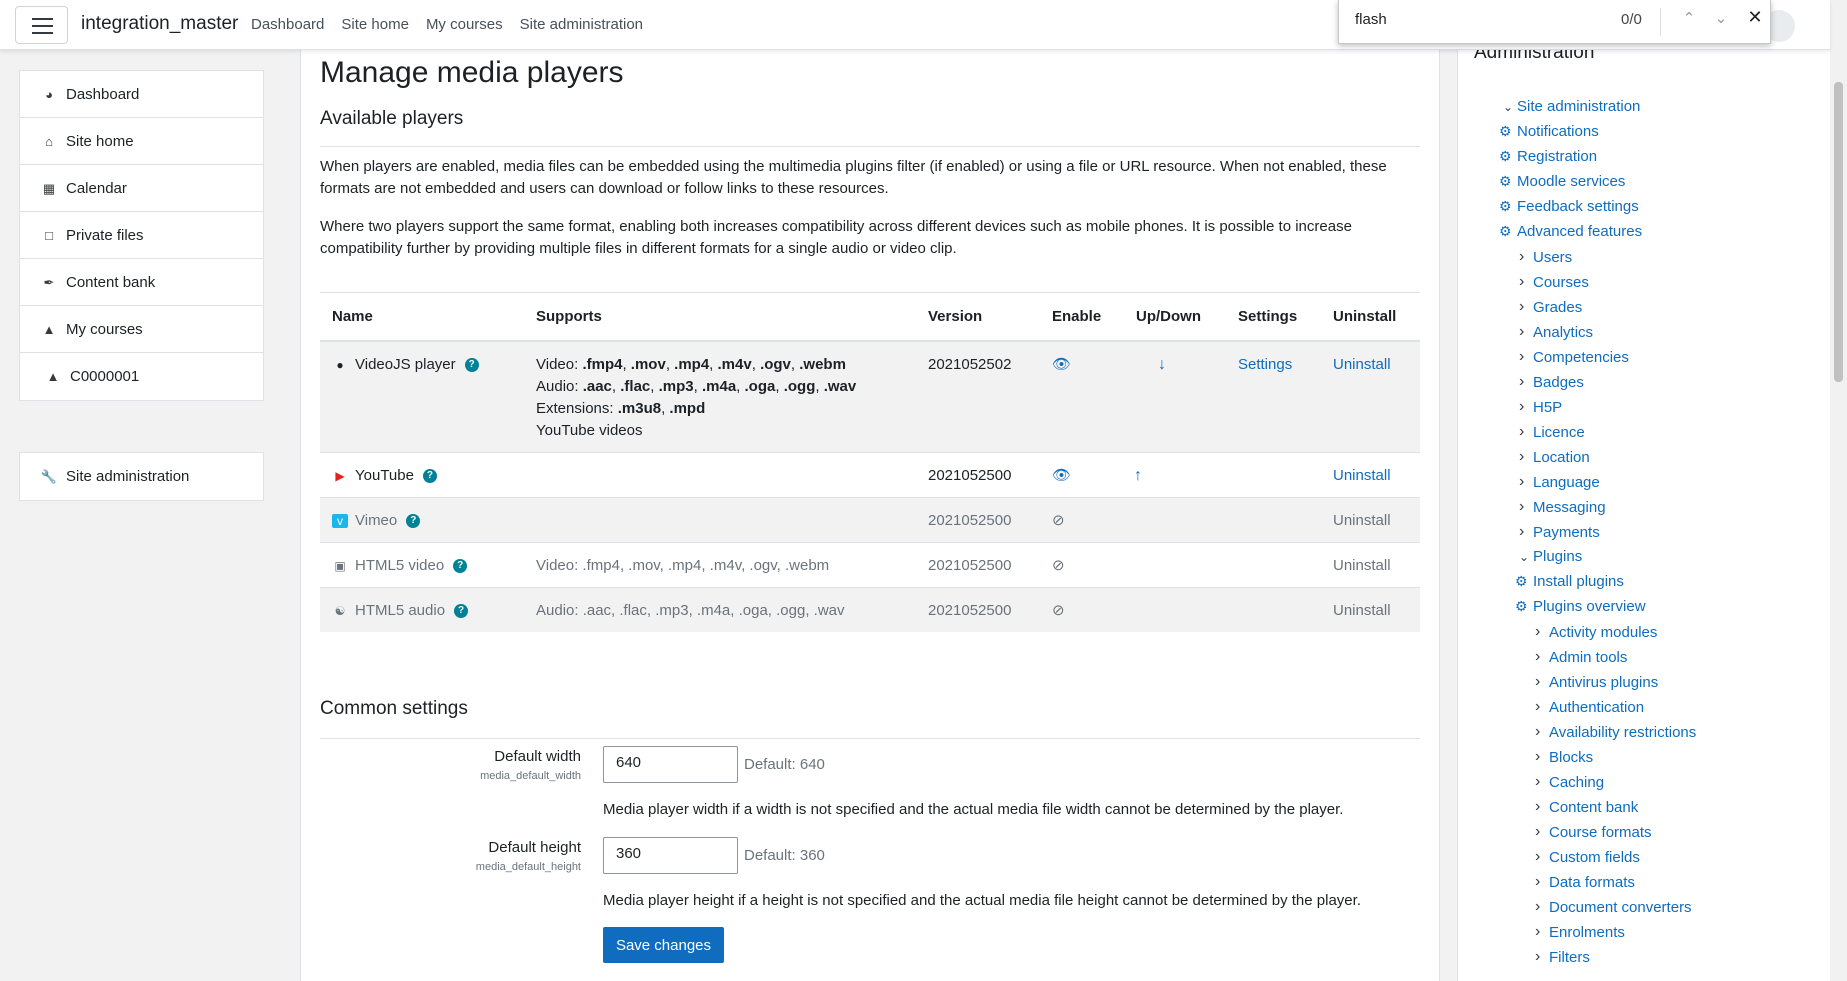 The image size is (1847, 981). I want to click on admin-tree-item: ⚙ Feedback settings, so click(1569, 206).